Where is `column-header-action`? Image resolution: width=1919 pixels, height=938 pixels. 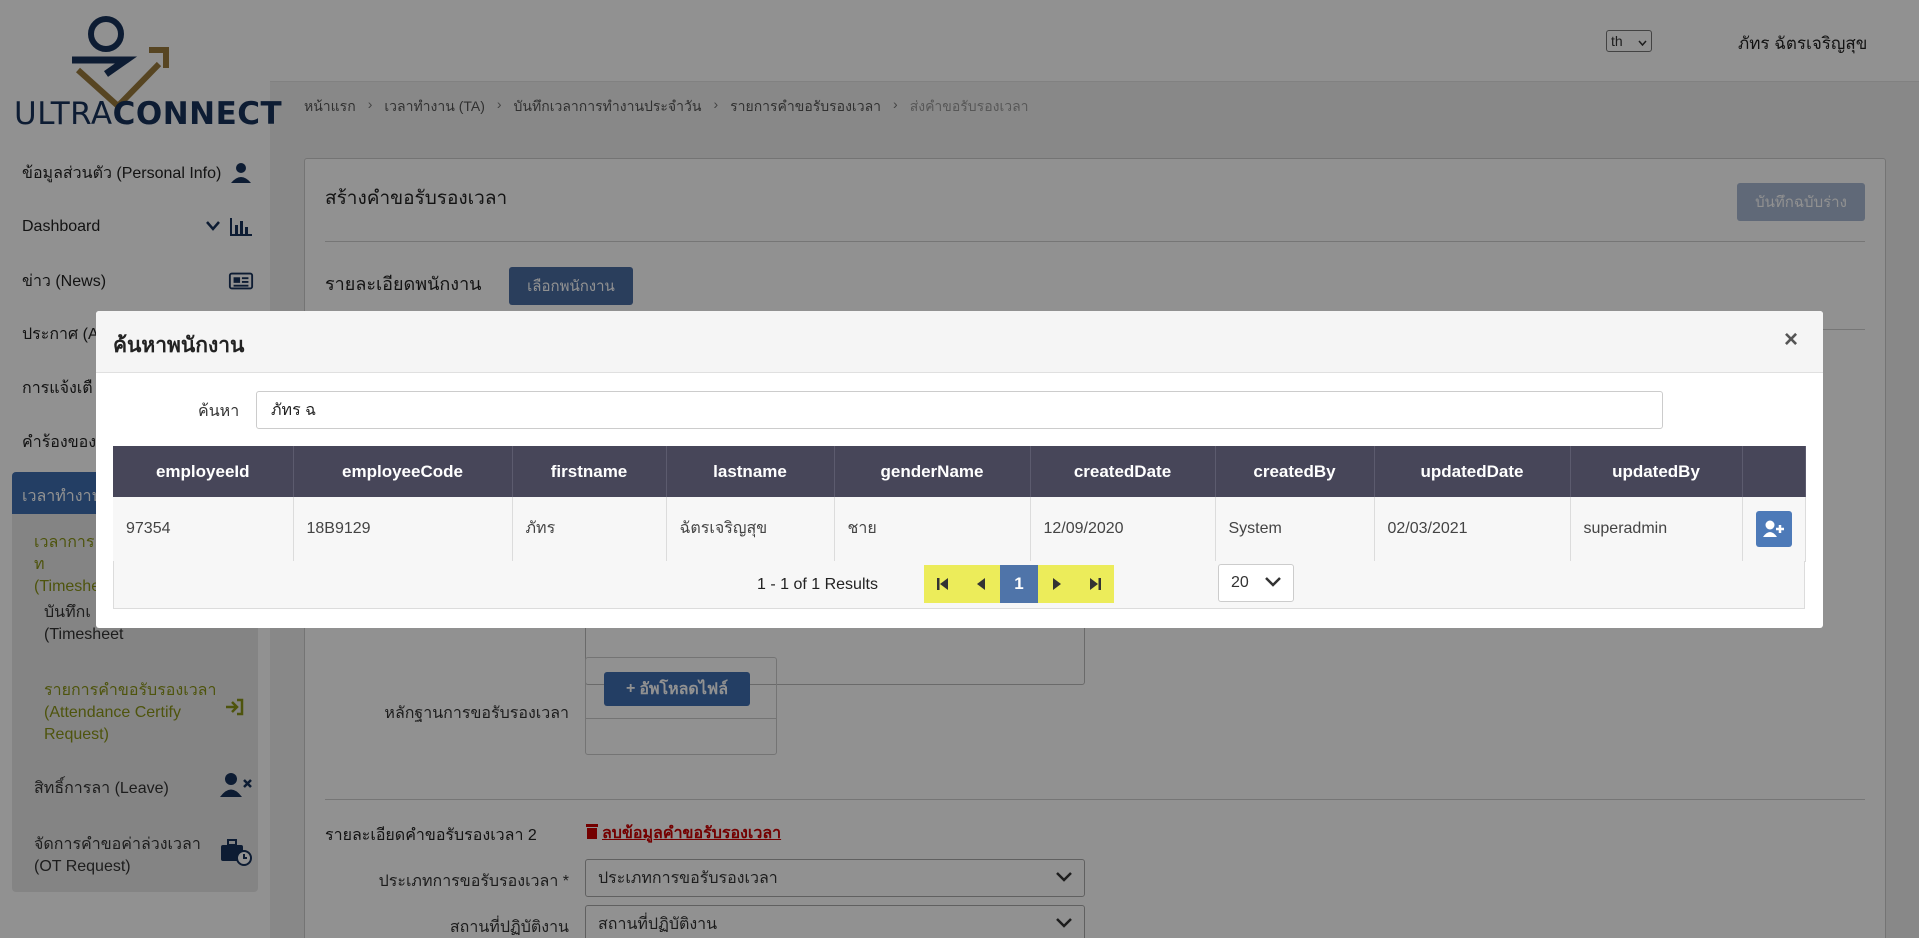 column-header-action is located at coordinates (1774, 471).